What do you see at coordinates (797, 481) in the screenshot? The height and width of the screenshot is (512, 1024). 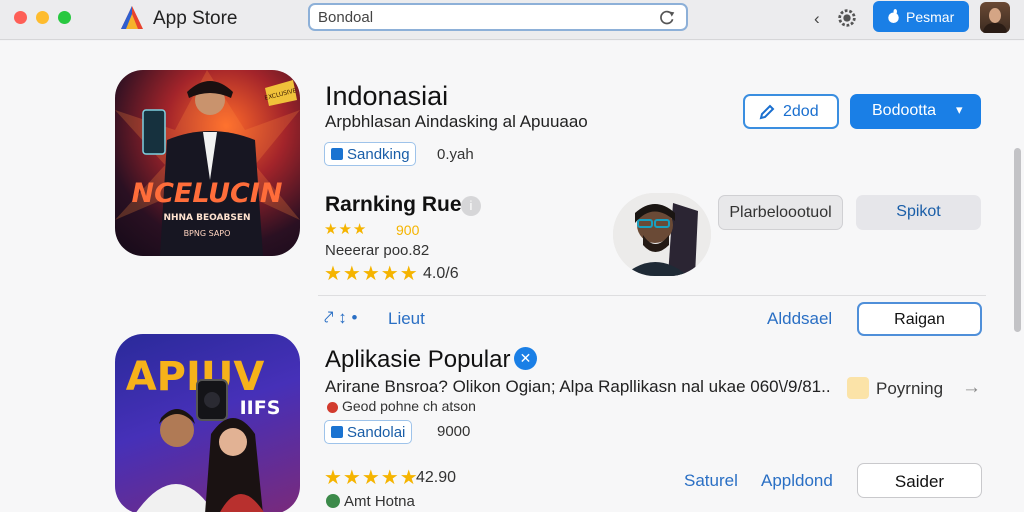 I see `link-appldond: Appldond` at bounding box center [797, 481].